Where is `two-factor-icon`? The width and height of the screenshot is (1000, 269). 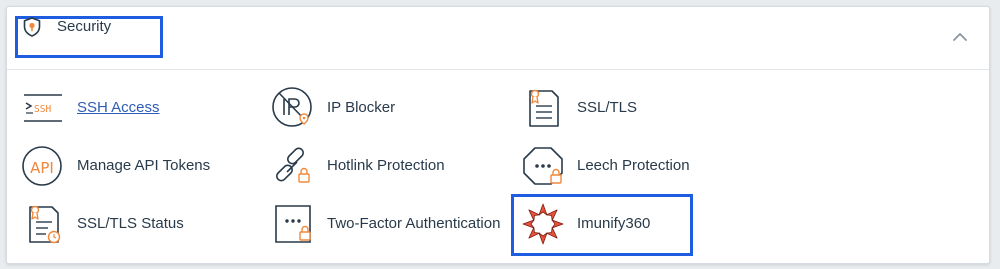 two-factor-icon is located at coordinates (293, 224).